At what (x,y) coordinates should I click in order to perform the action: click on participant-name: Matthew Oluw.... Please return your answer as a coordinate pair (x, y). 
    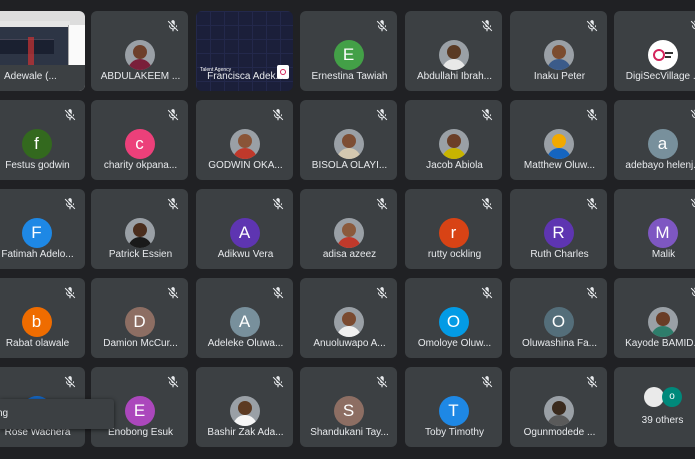
    Looking at the image, I should click on (559, 165).